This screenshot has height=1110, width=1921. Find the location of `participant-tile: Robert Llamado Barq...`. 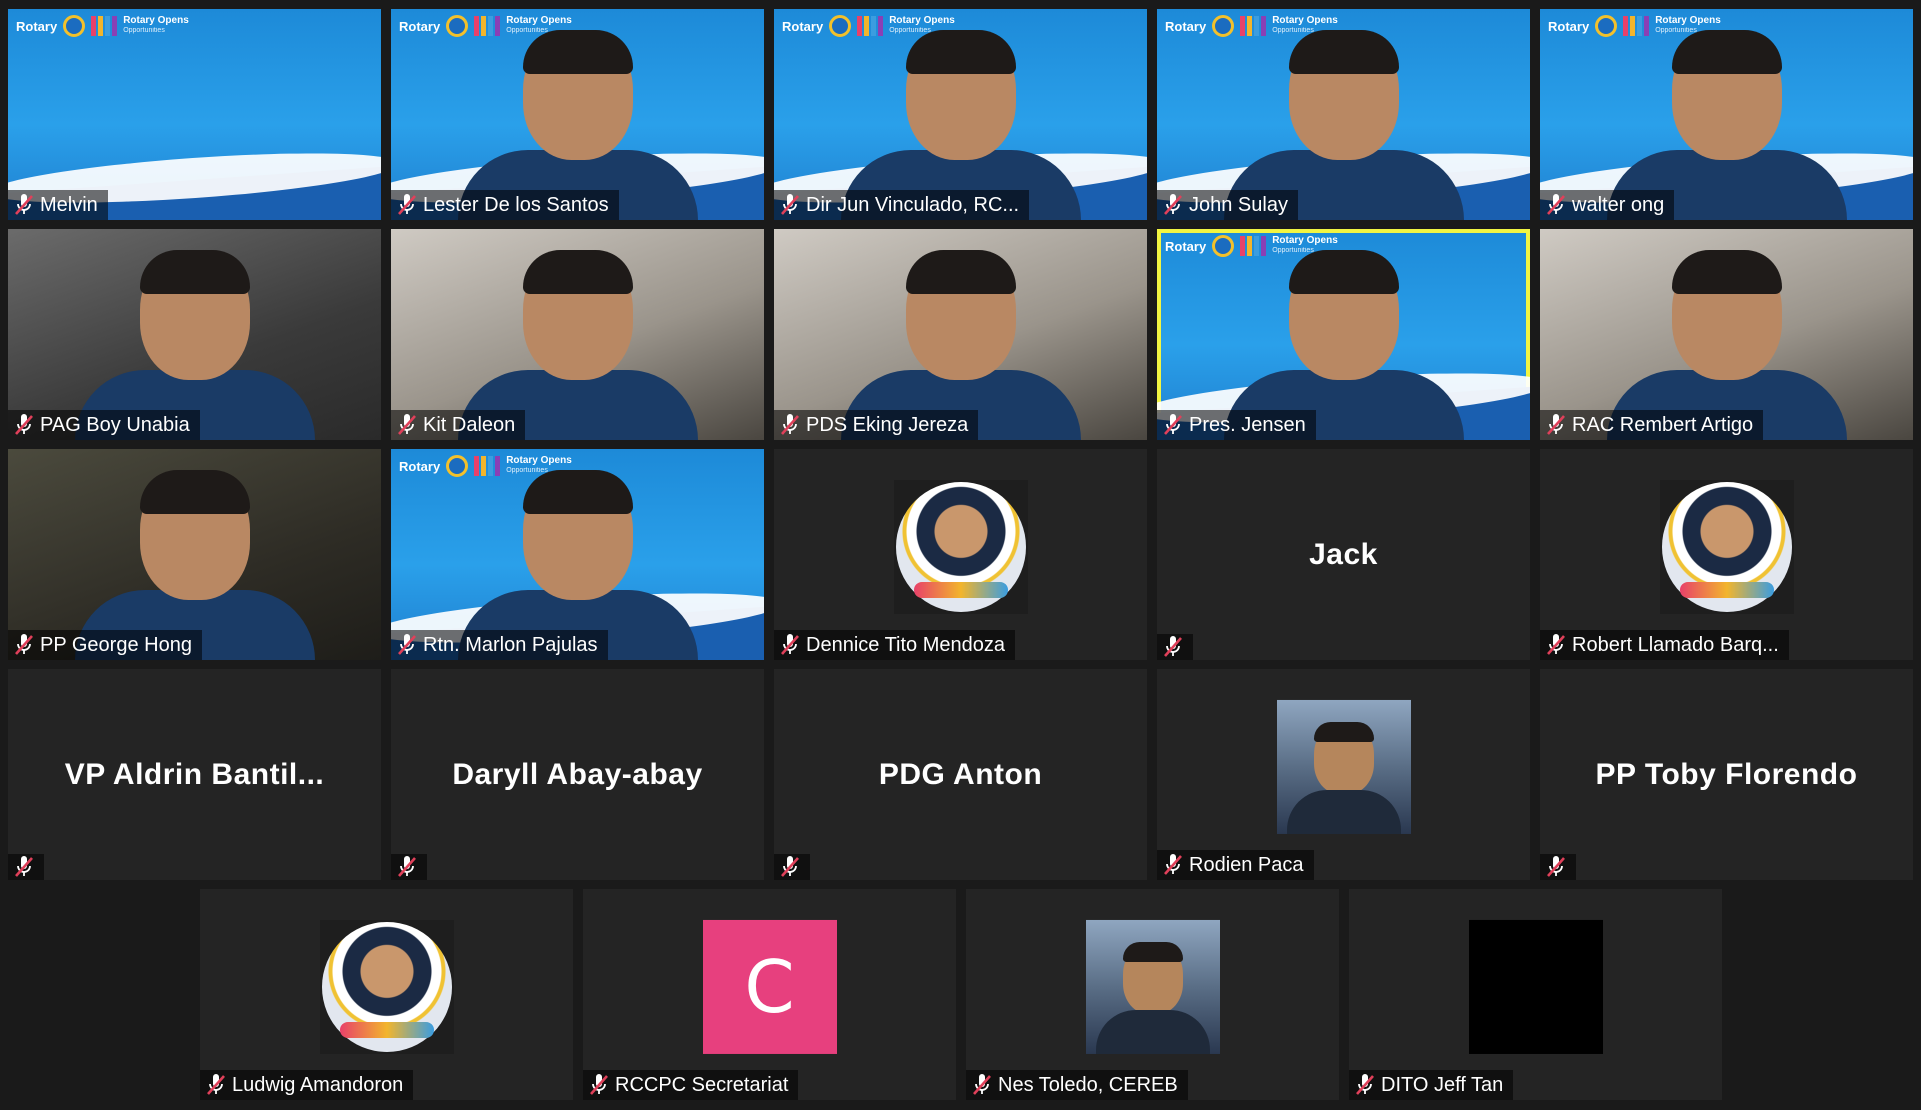

participant-tile: Robert Llamado Barq... is located at coordinates (1726, 554).